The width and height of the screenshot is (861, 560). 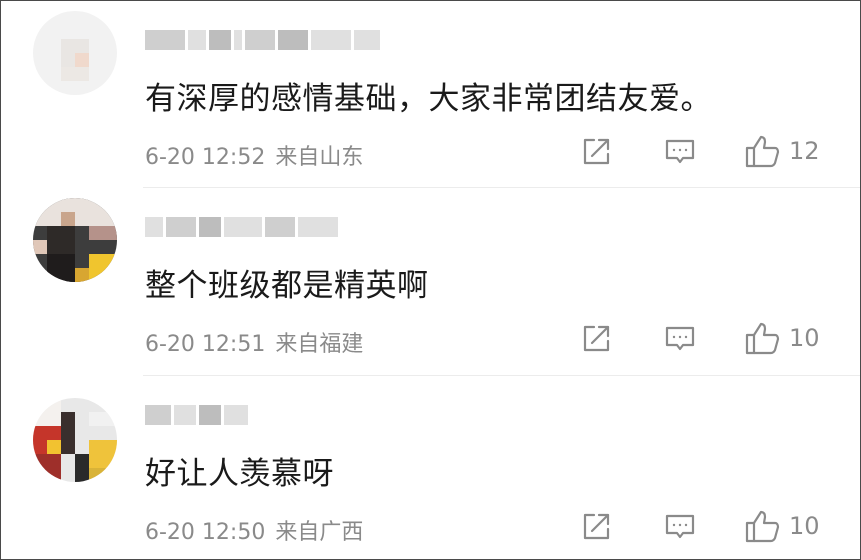 I want to click on comment-meta: 6-20 12:50 来自广西, so click(x=254, y=530).